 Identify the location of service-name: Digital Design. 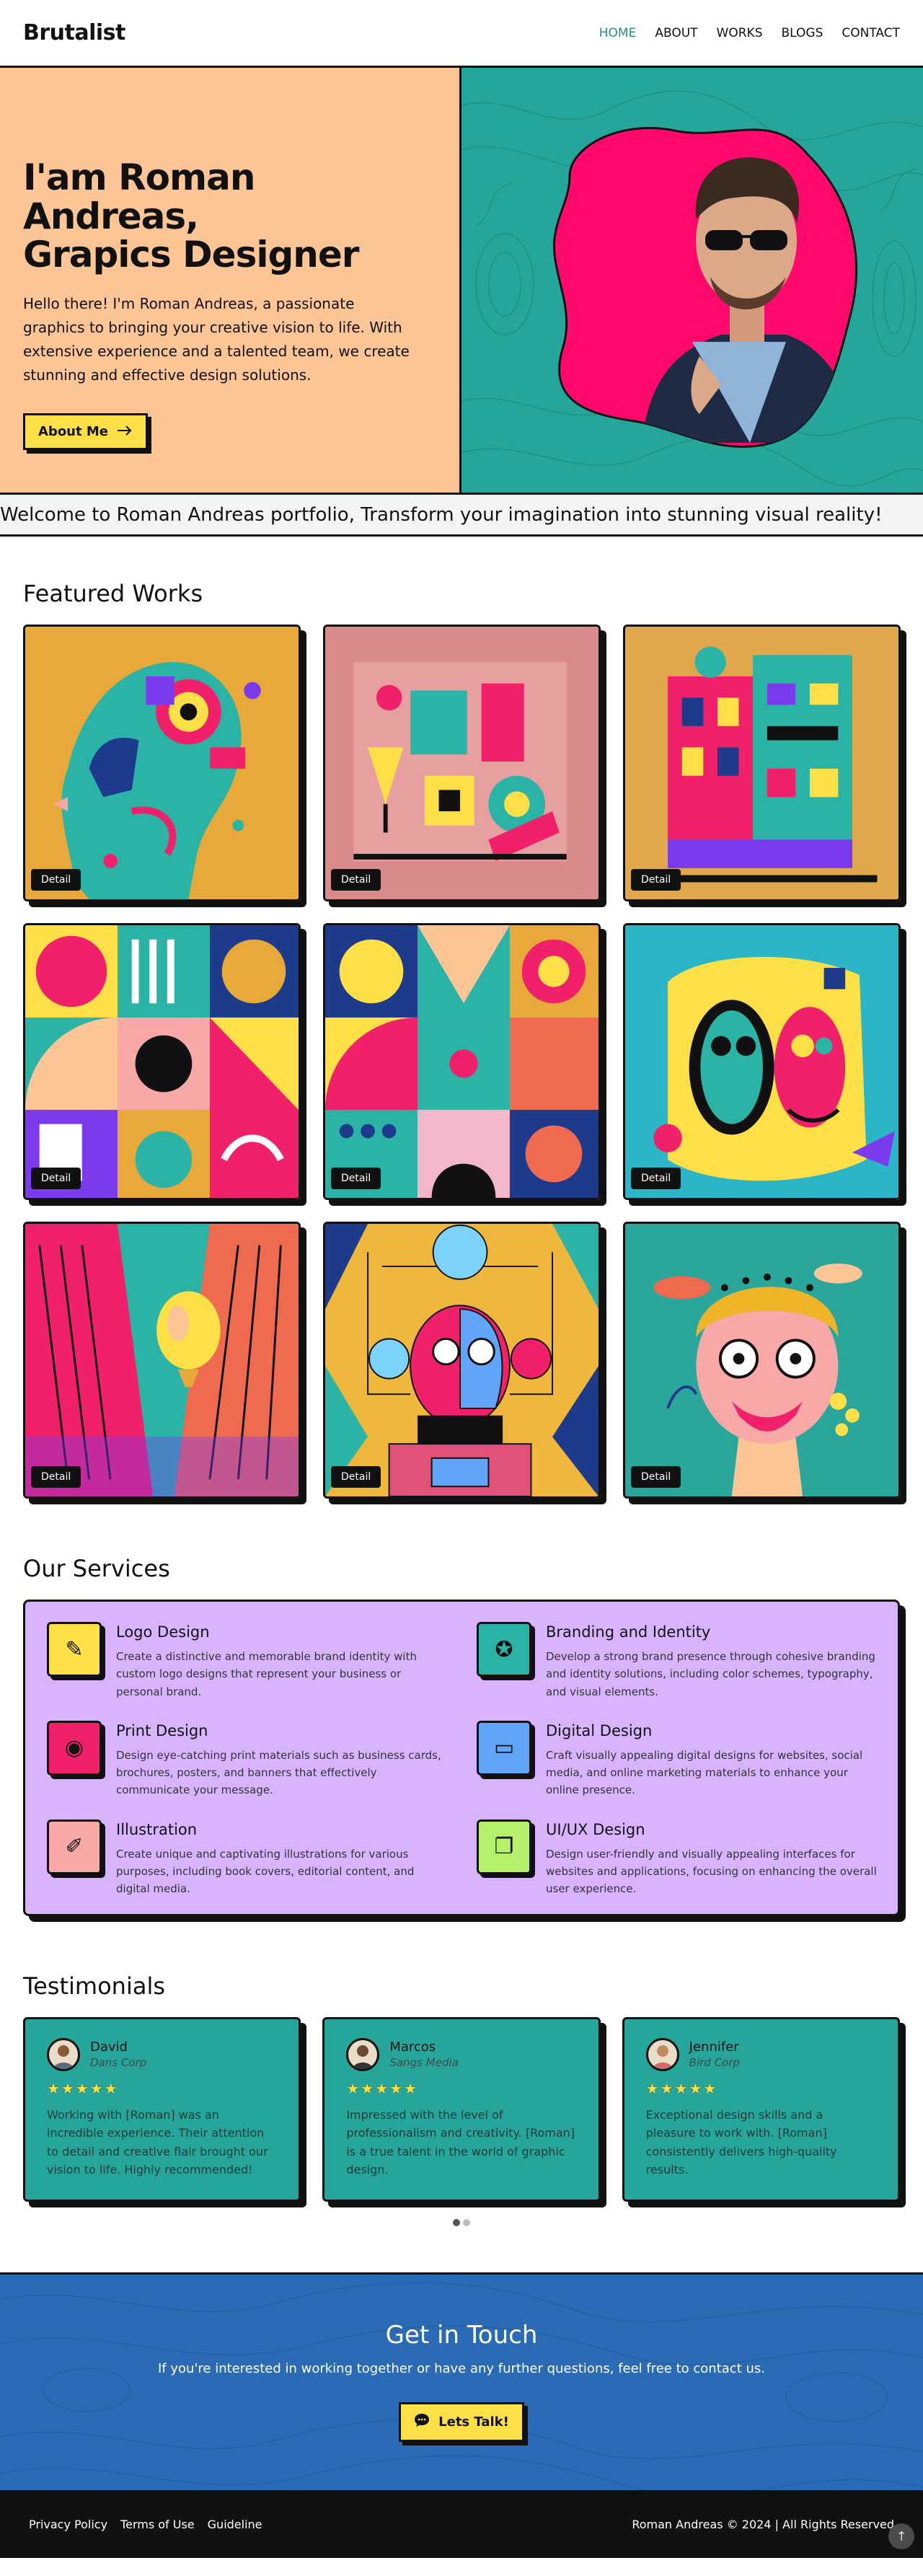
(599, 1730).